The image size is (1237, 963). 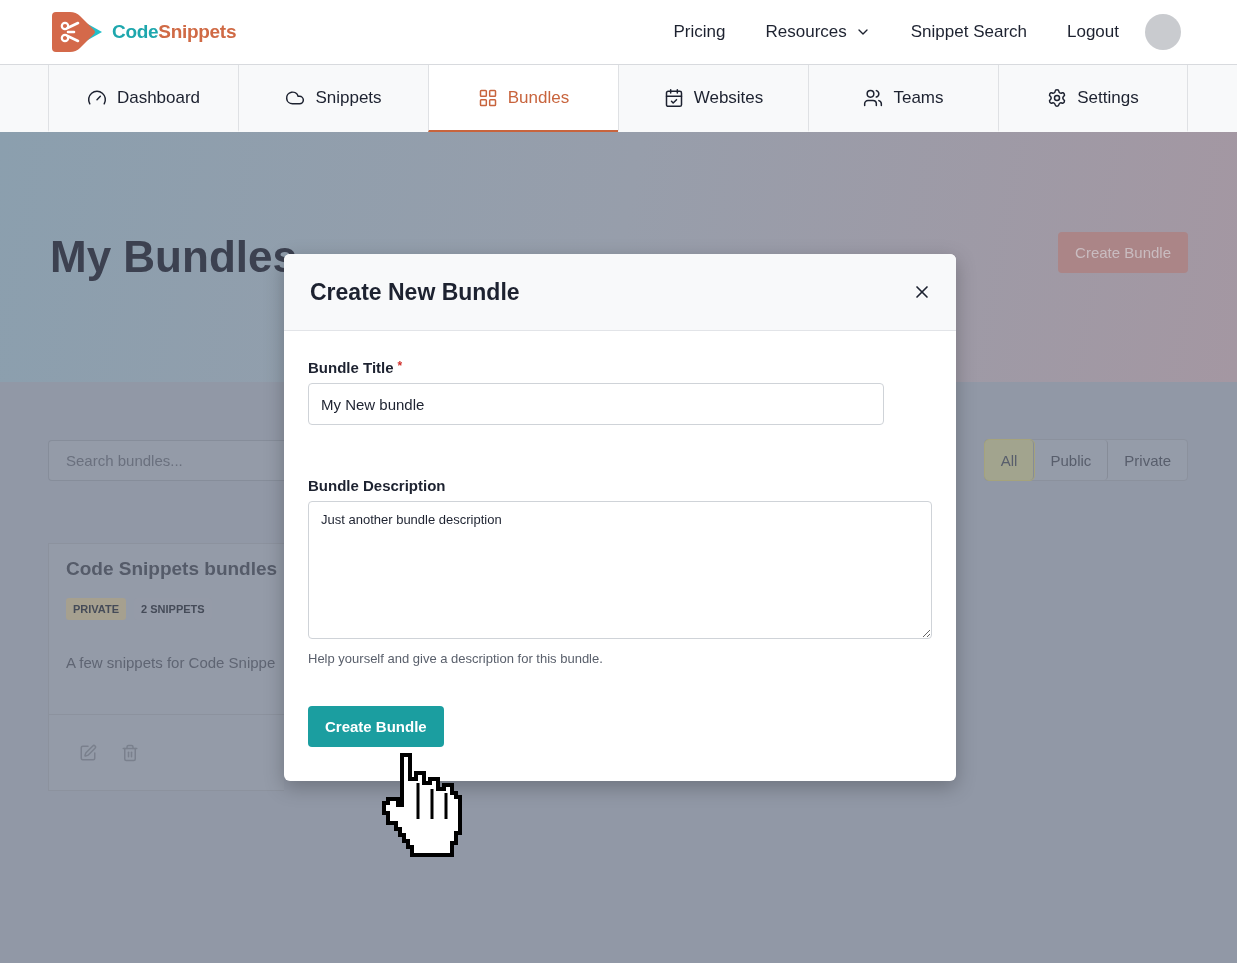 I want to click on field-label: Bundle Description, so click(x=377, y=485).